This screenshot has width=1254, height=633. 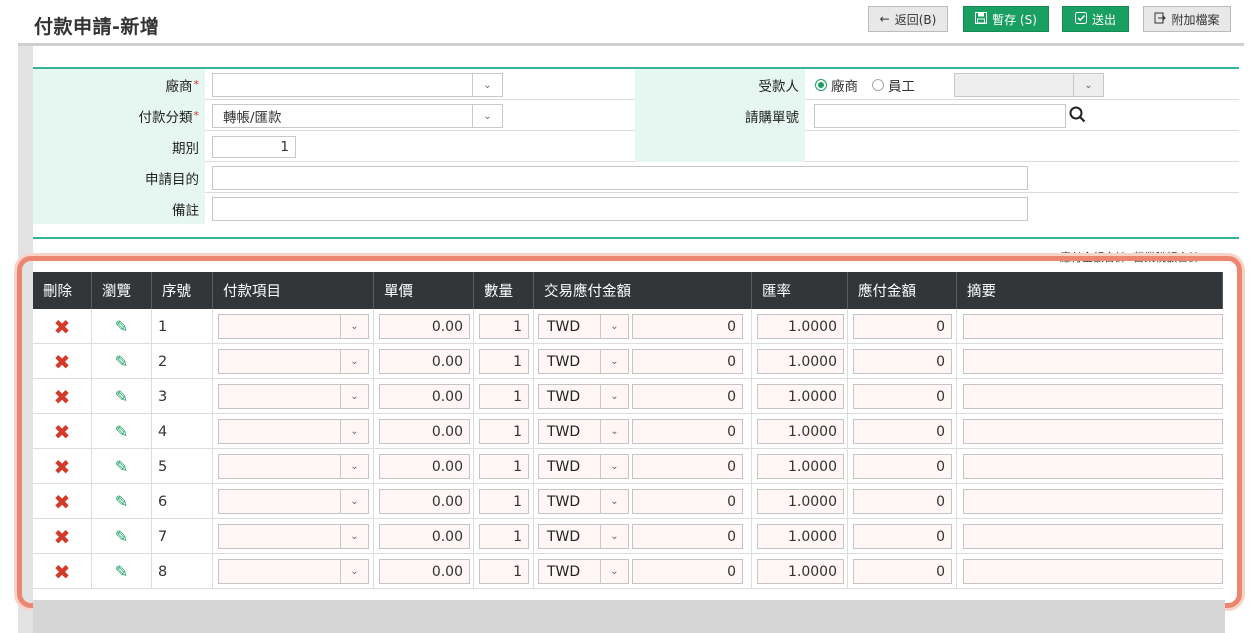 What do you see at coordinates (940, 116) in the screenshot?
I see `pr-no-input` at bounding box center [940, 116].